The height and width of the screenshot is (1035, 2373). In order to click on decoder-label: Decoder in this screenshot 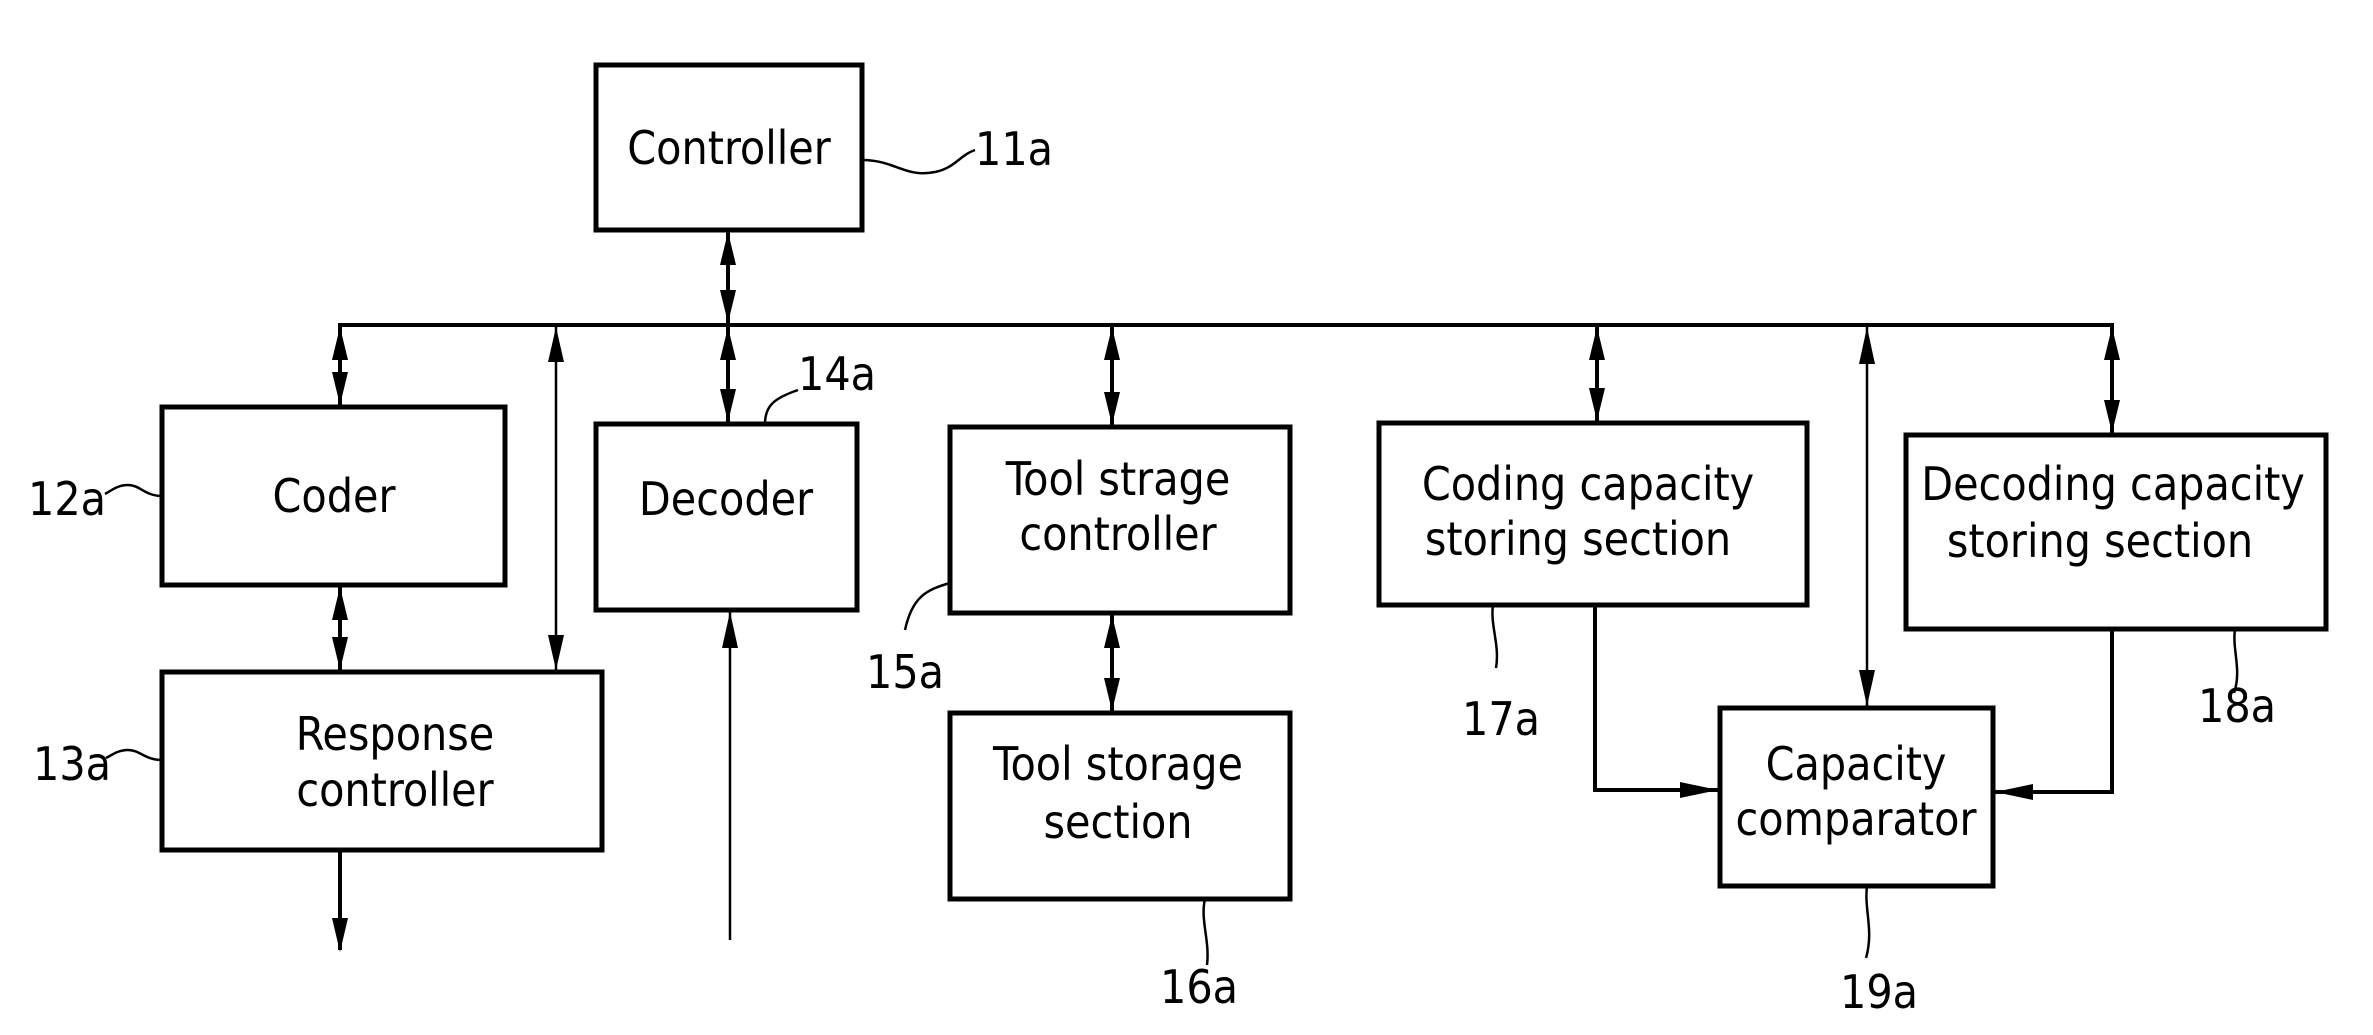, I will do `click(726, 499)`.